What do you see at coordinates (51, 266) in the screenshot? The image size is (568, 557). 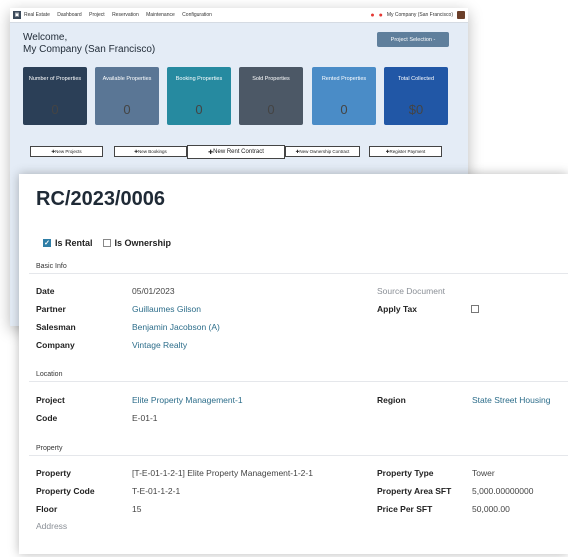 I see `section-basic-info: Basic Info` at bounding box center [51, 266].